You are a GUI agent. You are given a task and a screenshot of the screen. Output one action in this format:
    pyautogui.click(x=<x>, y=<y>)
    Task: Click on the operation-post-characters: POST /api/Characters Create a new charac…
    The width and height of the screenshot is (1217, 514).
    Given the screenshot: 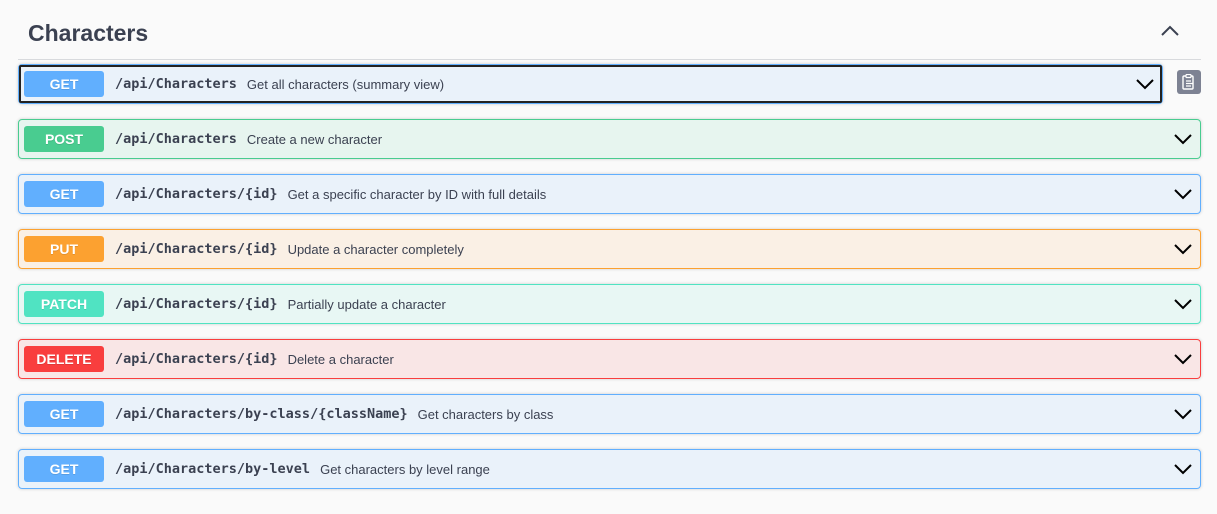 What is the action you would take?
    pyautogui.click(x=609, y=139)
    